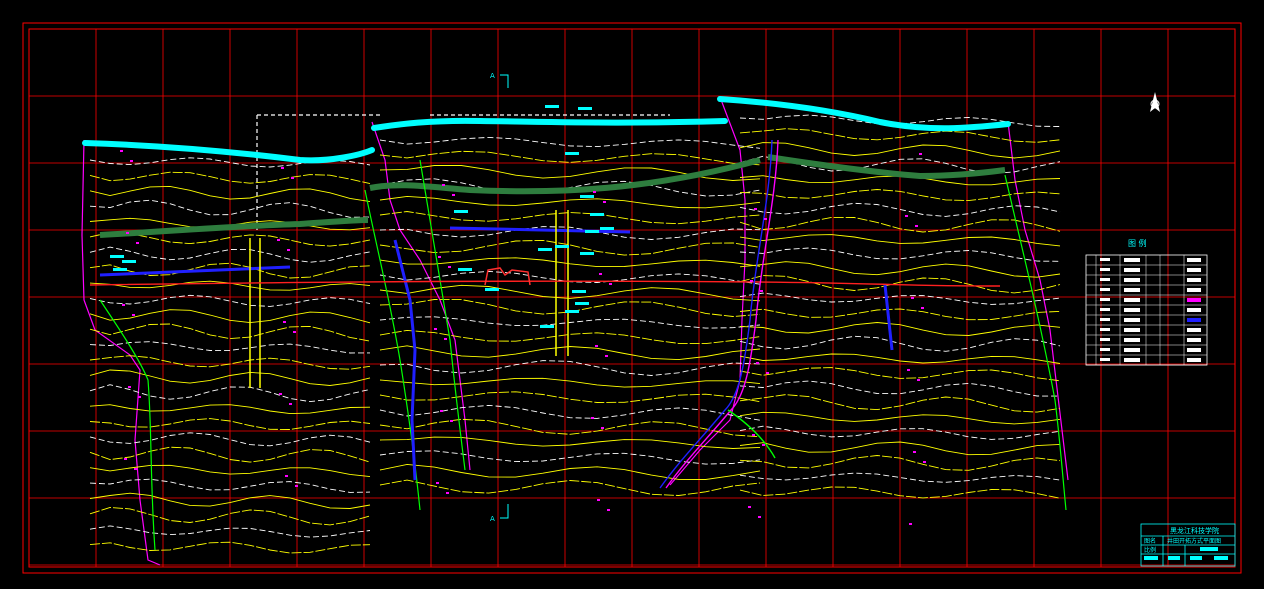 This screenshot has height=589, width=1264. I want to click on shaft-left-outer, so click(255, 313).